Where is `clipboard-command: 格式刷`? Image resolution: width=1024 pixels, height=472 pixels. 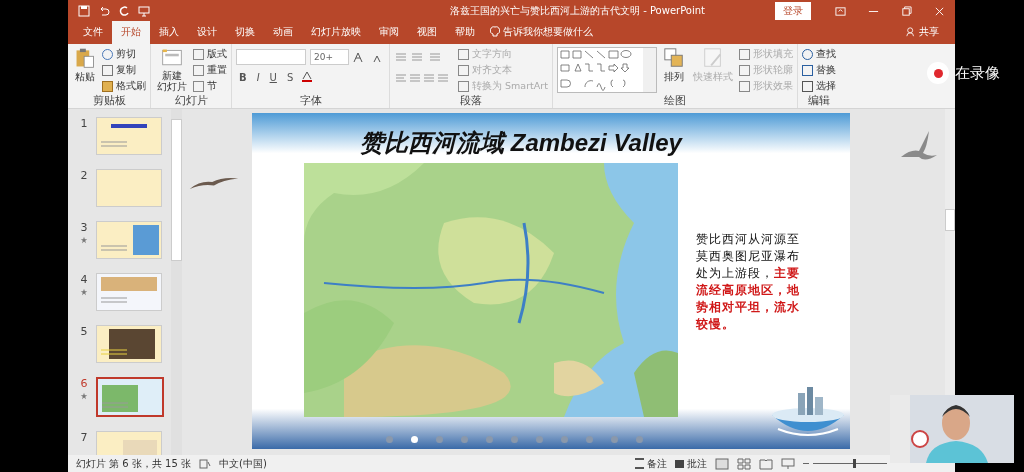
clipboard-command: 格式刷 is located at coordinates (124, 86).